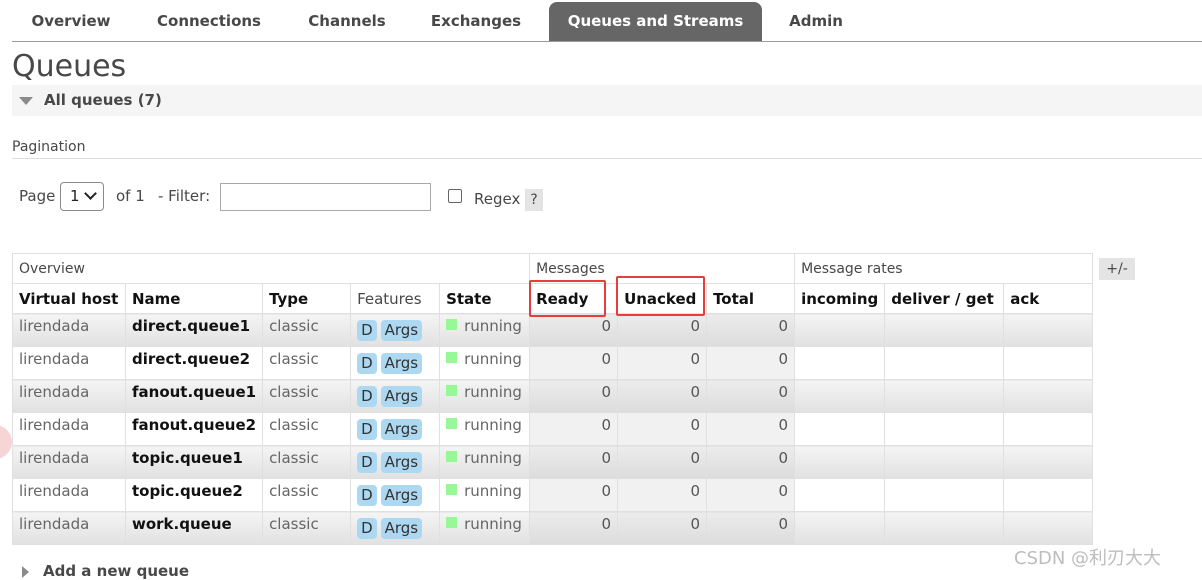  What do you see at coordinates (607, 100) in the screenshot?
I see `all-queues-section-toggle: All queues (7)` at bounding box center [607, 100].